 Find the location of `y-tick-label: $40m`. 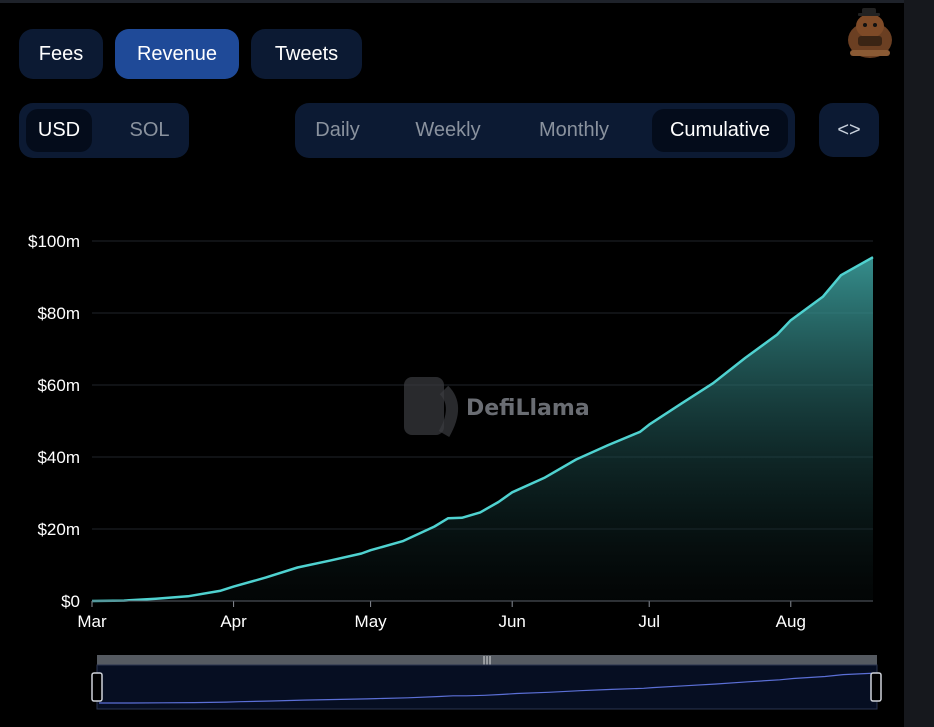

y-tick-label: $40m is located at coordinates (58, 457).